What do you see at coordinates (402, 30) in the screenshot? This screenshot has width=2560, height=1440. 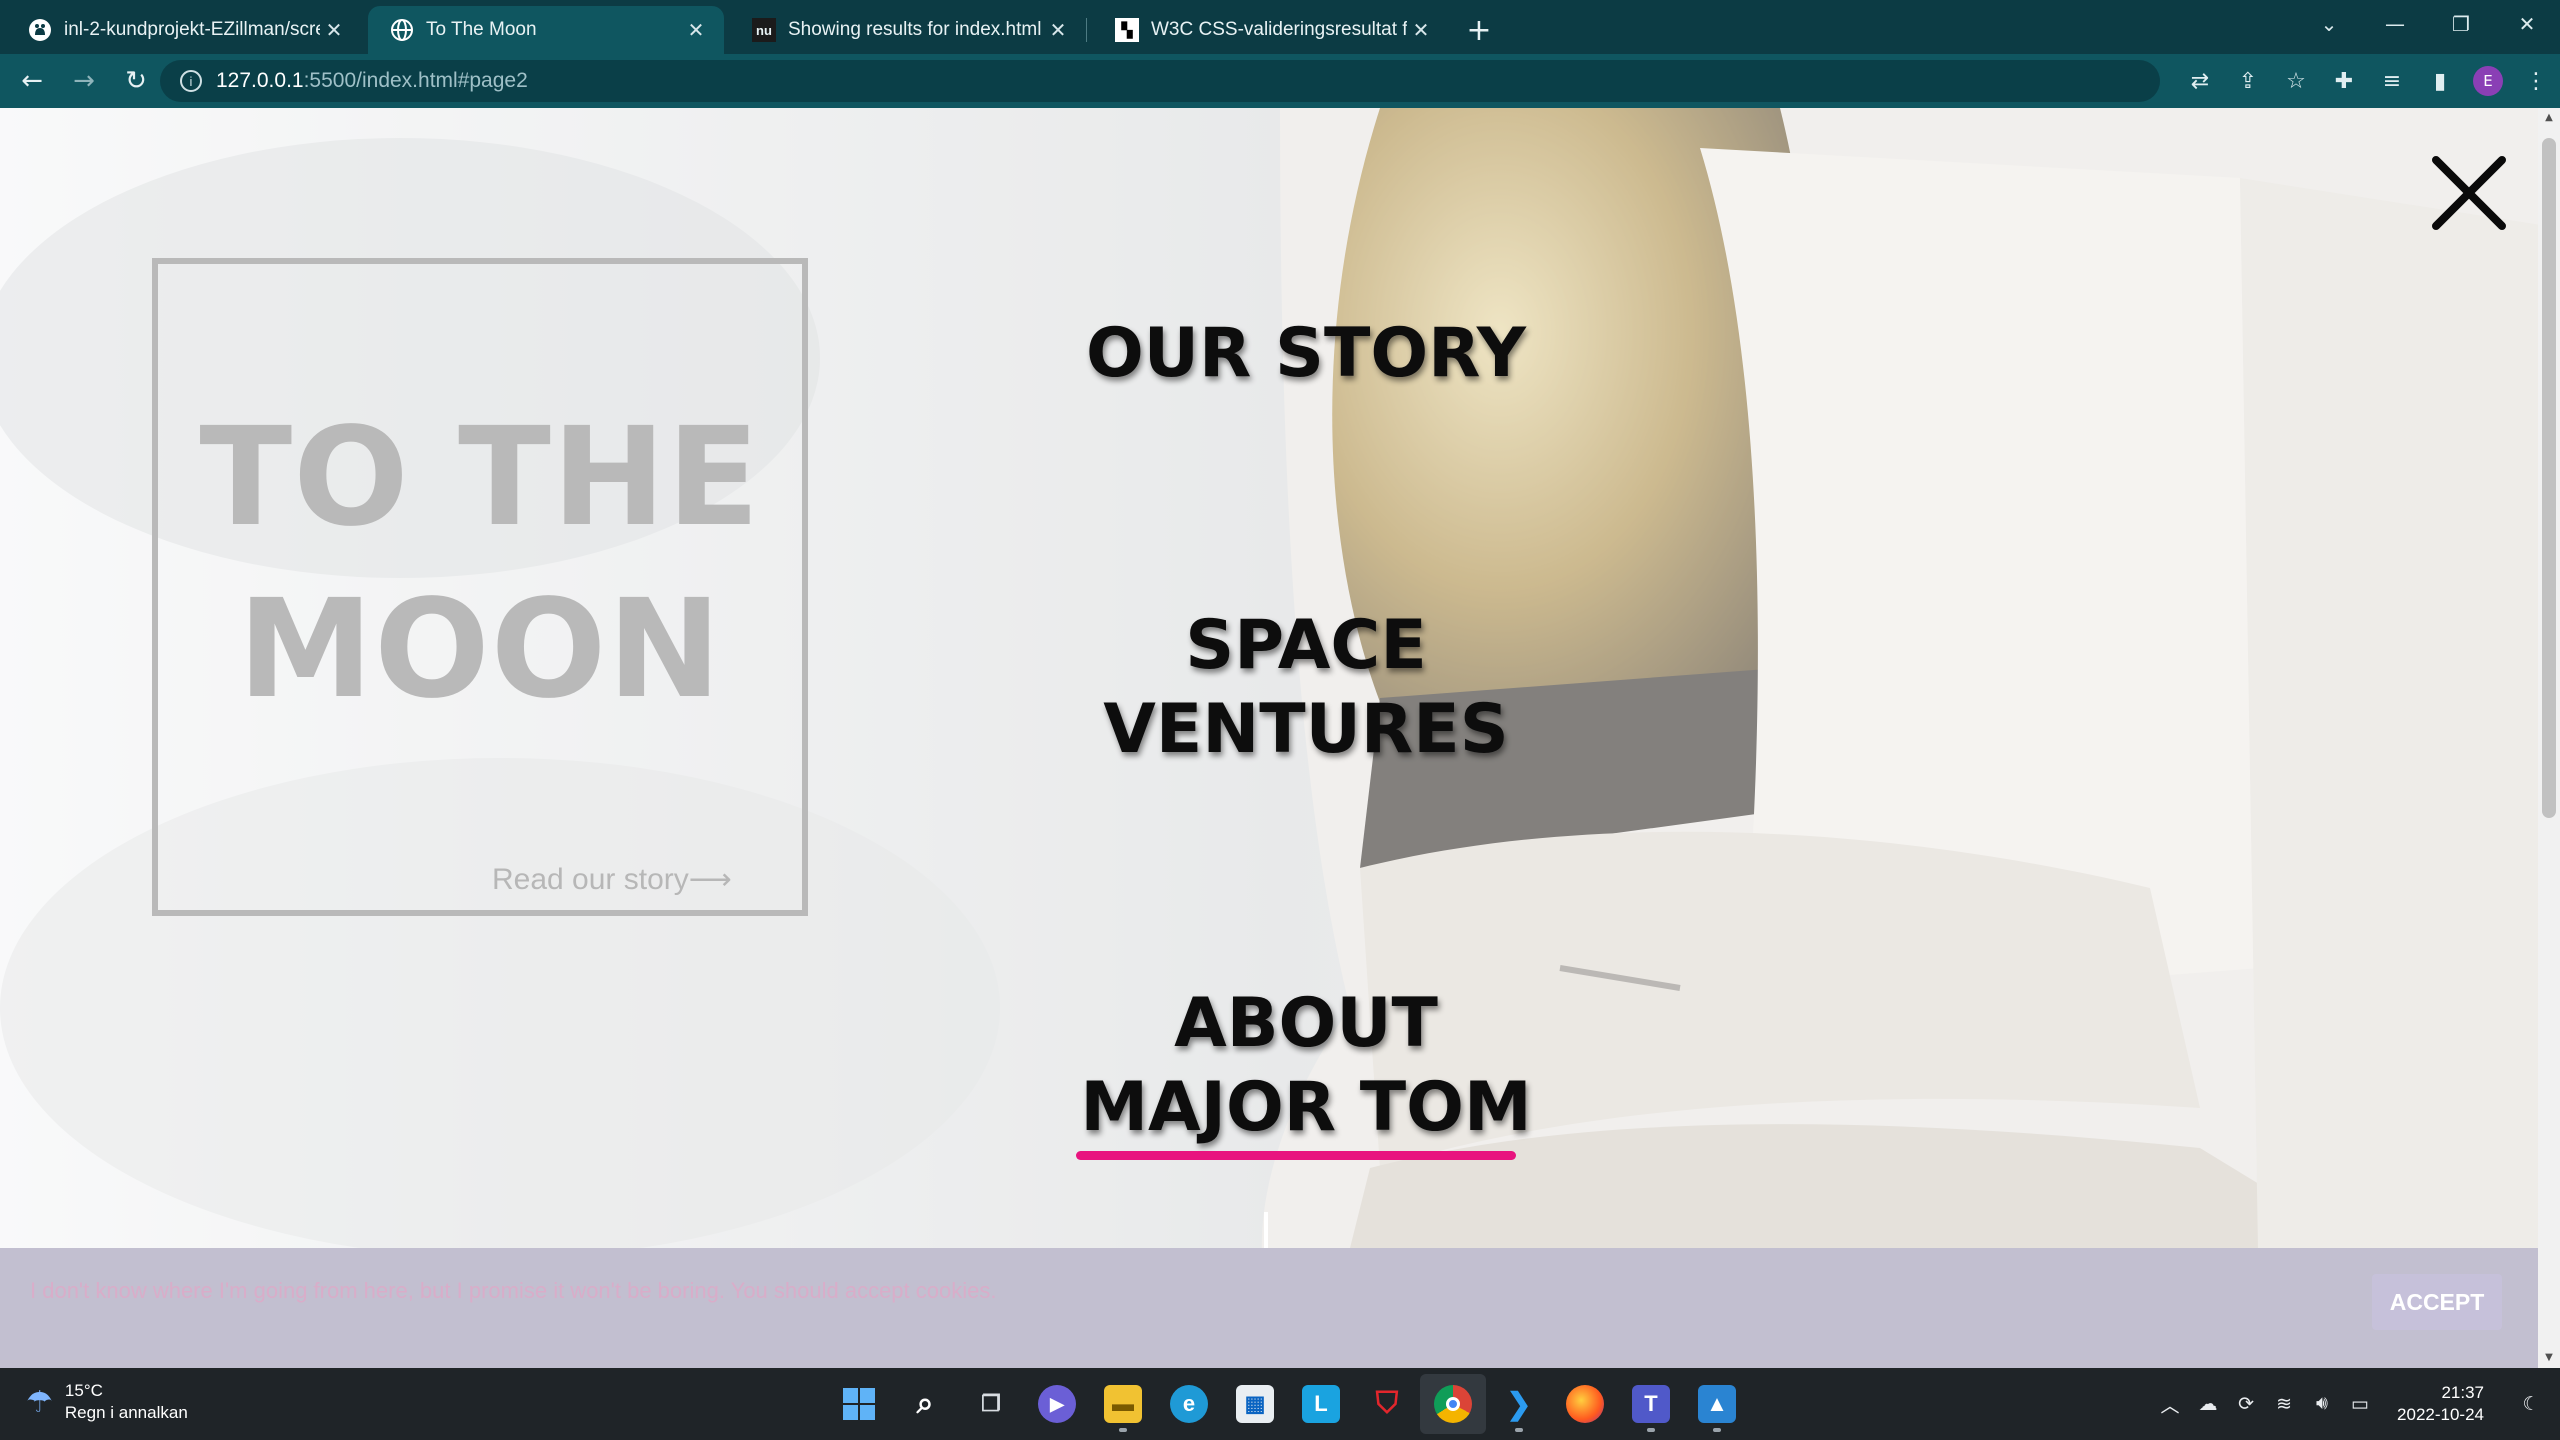 I see `globe-icon` at bounding box center [402, 30].